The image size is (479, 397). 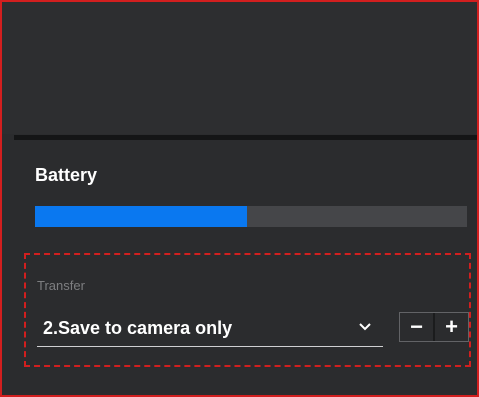 I want to click on battery-level-bar, so click(x=251, y=216).